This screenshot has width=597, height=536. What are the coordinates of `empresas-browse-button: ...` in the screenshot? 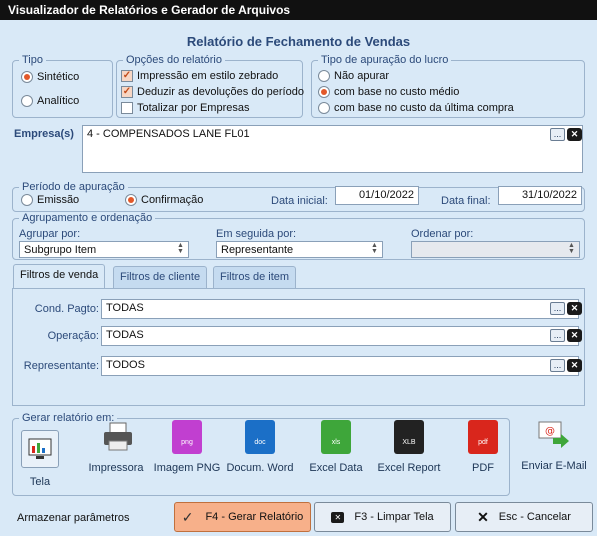 It's located at (557, 134).